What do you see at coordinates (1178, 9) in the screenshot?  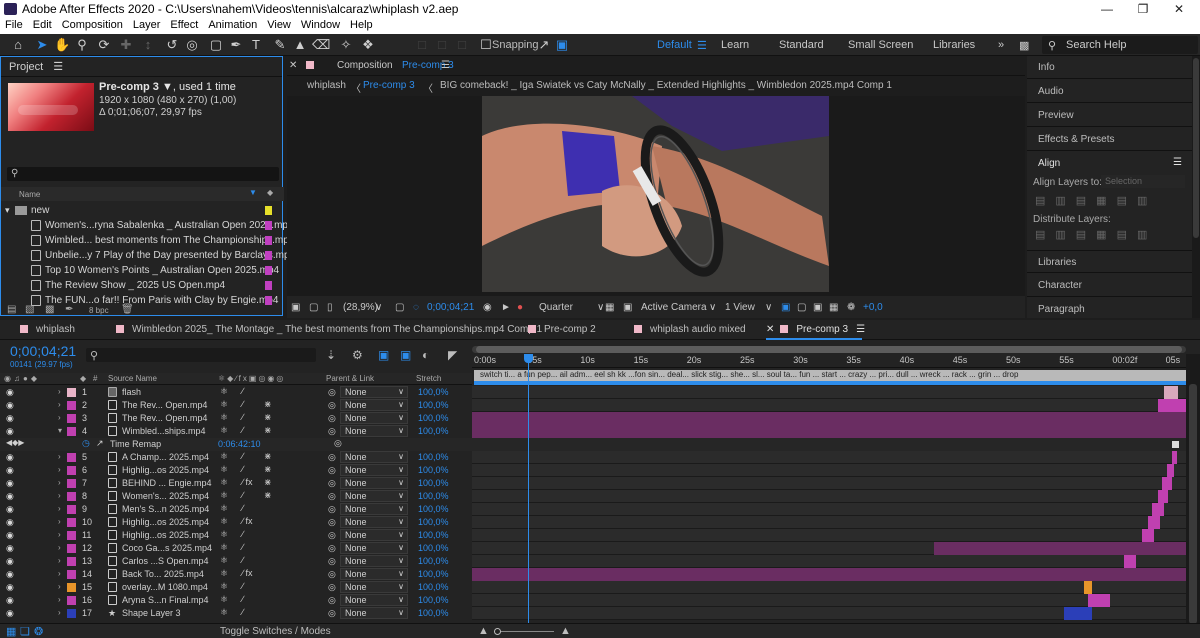 I see `close-button: ✕` at bounding box center [1178, 9].